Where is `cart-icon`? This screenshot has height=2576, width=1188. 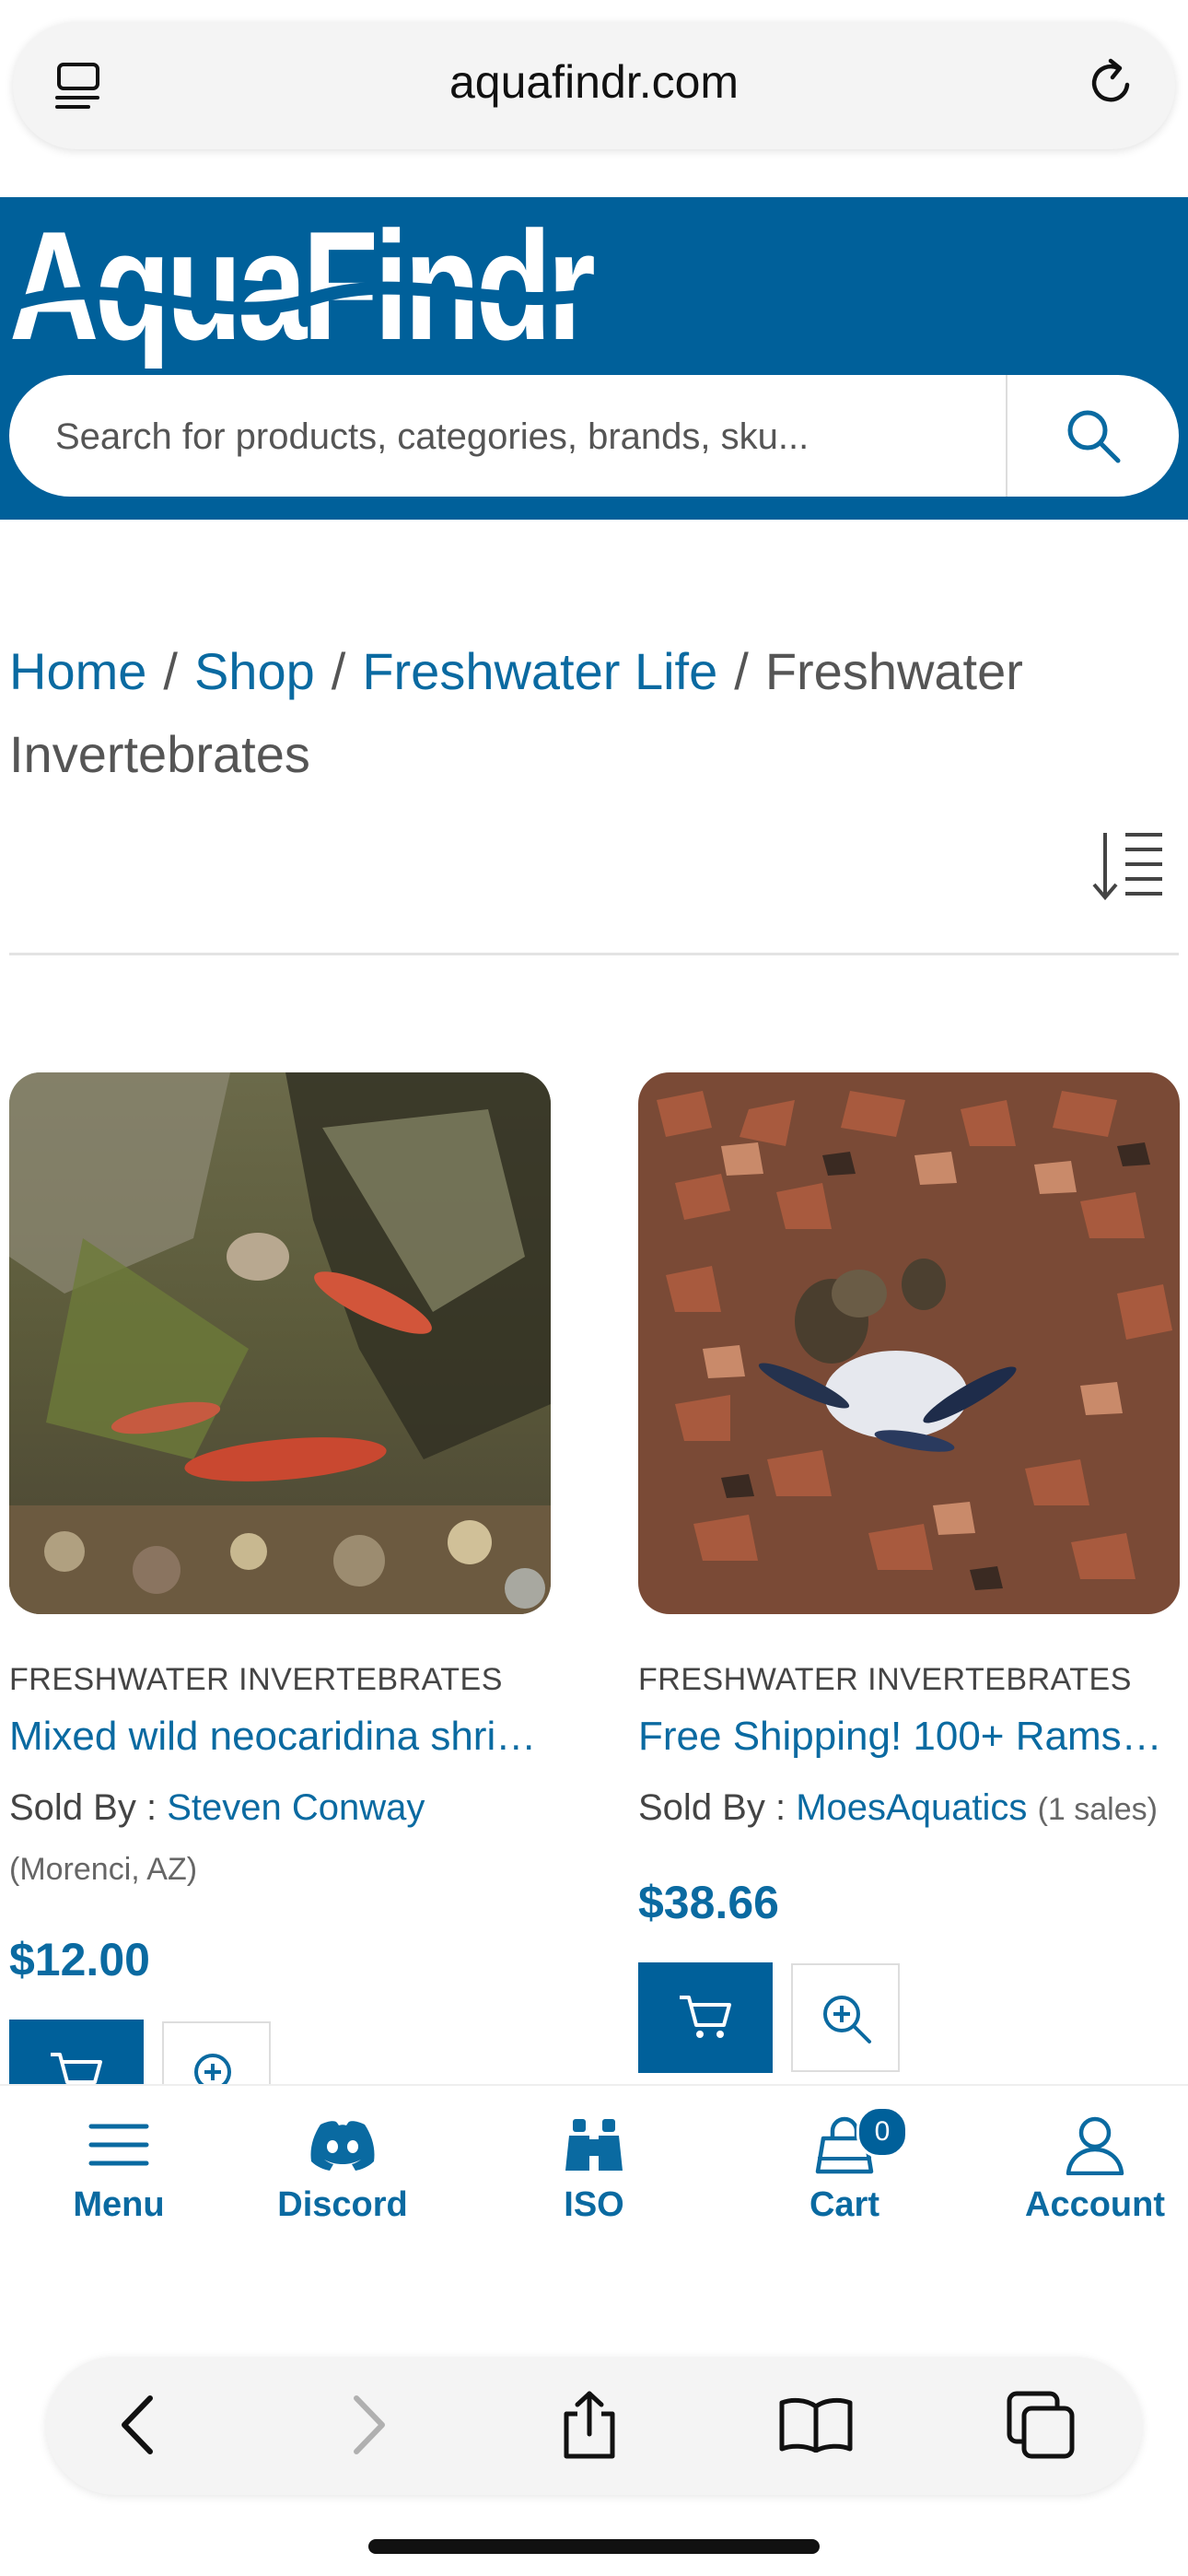 cart-icon is located at coordinates (705, 2017).